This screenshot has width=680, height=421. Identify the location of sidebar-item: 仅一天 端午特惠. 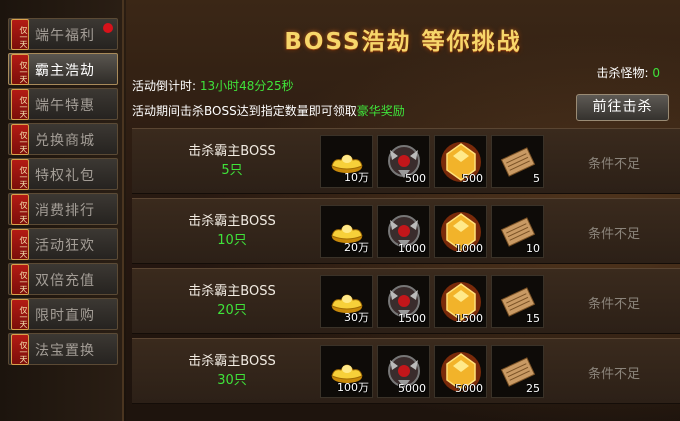
(63, 104).